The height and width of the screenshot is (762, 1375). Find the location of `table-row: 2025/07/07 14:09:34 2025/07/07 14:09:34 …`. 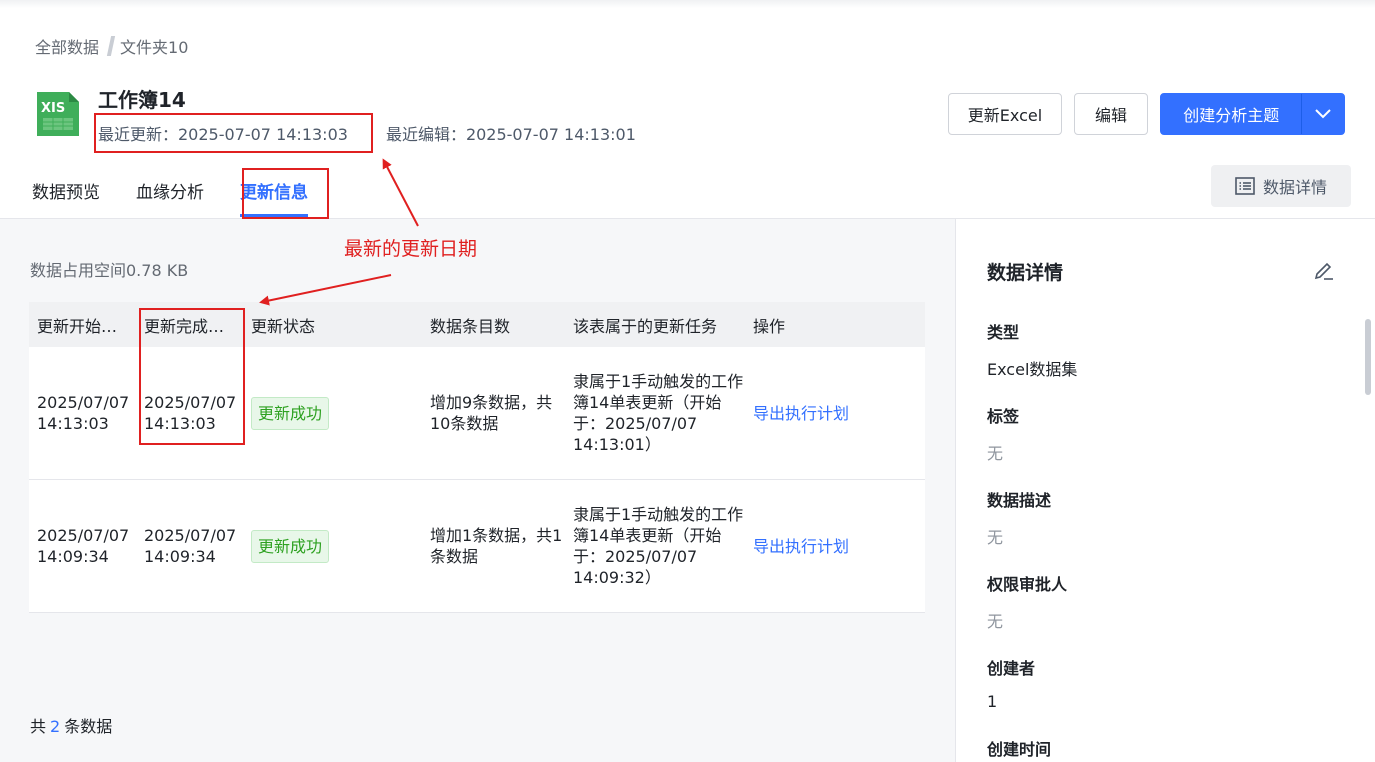

table-row: 2025/07/07 14:09:34 2025/07/07 14:09:34 … is located at coordinates (477, 546).